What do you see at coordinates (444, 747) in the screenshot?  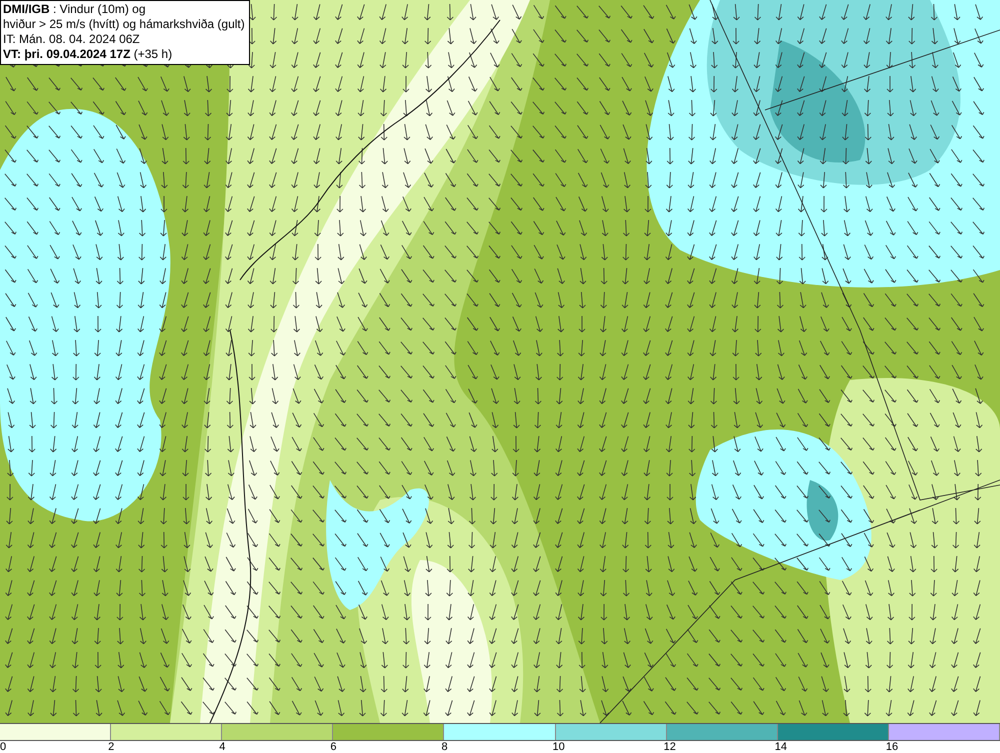 I see `legend-tick-label: 8` at bounding box center [444, 747].